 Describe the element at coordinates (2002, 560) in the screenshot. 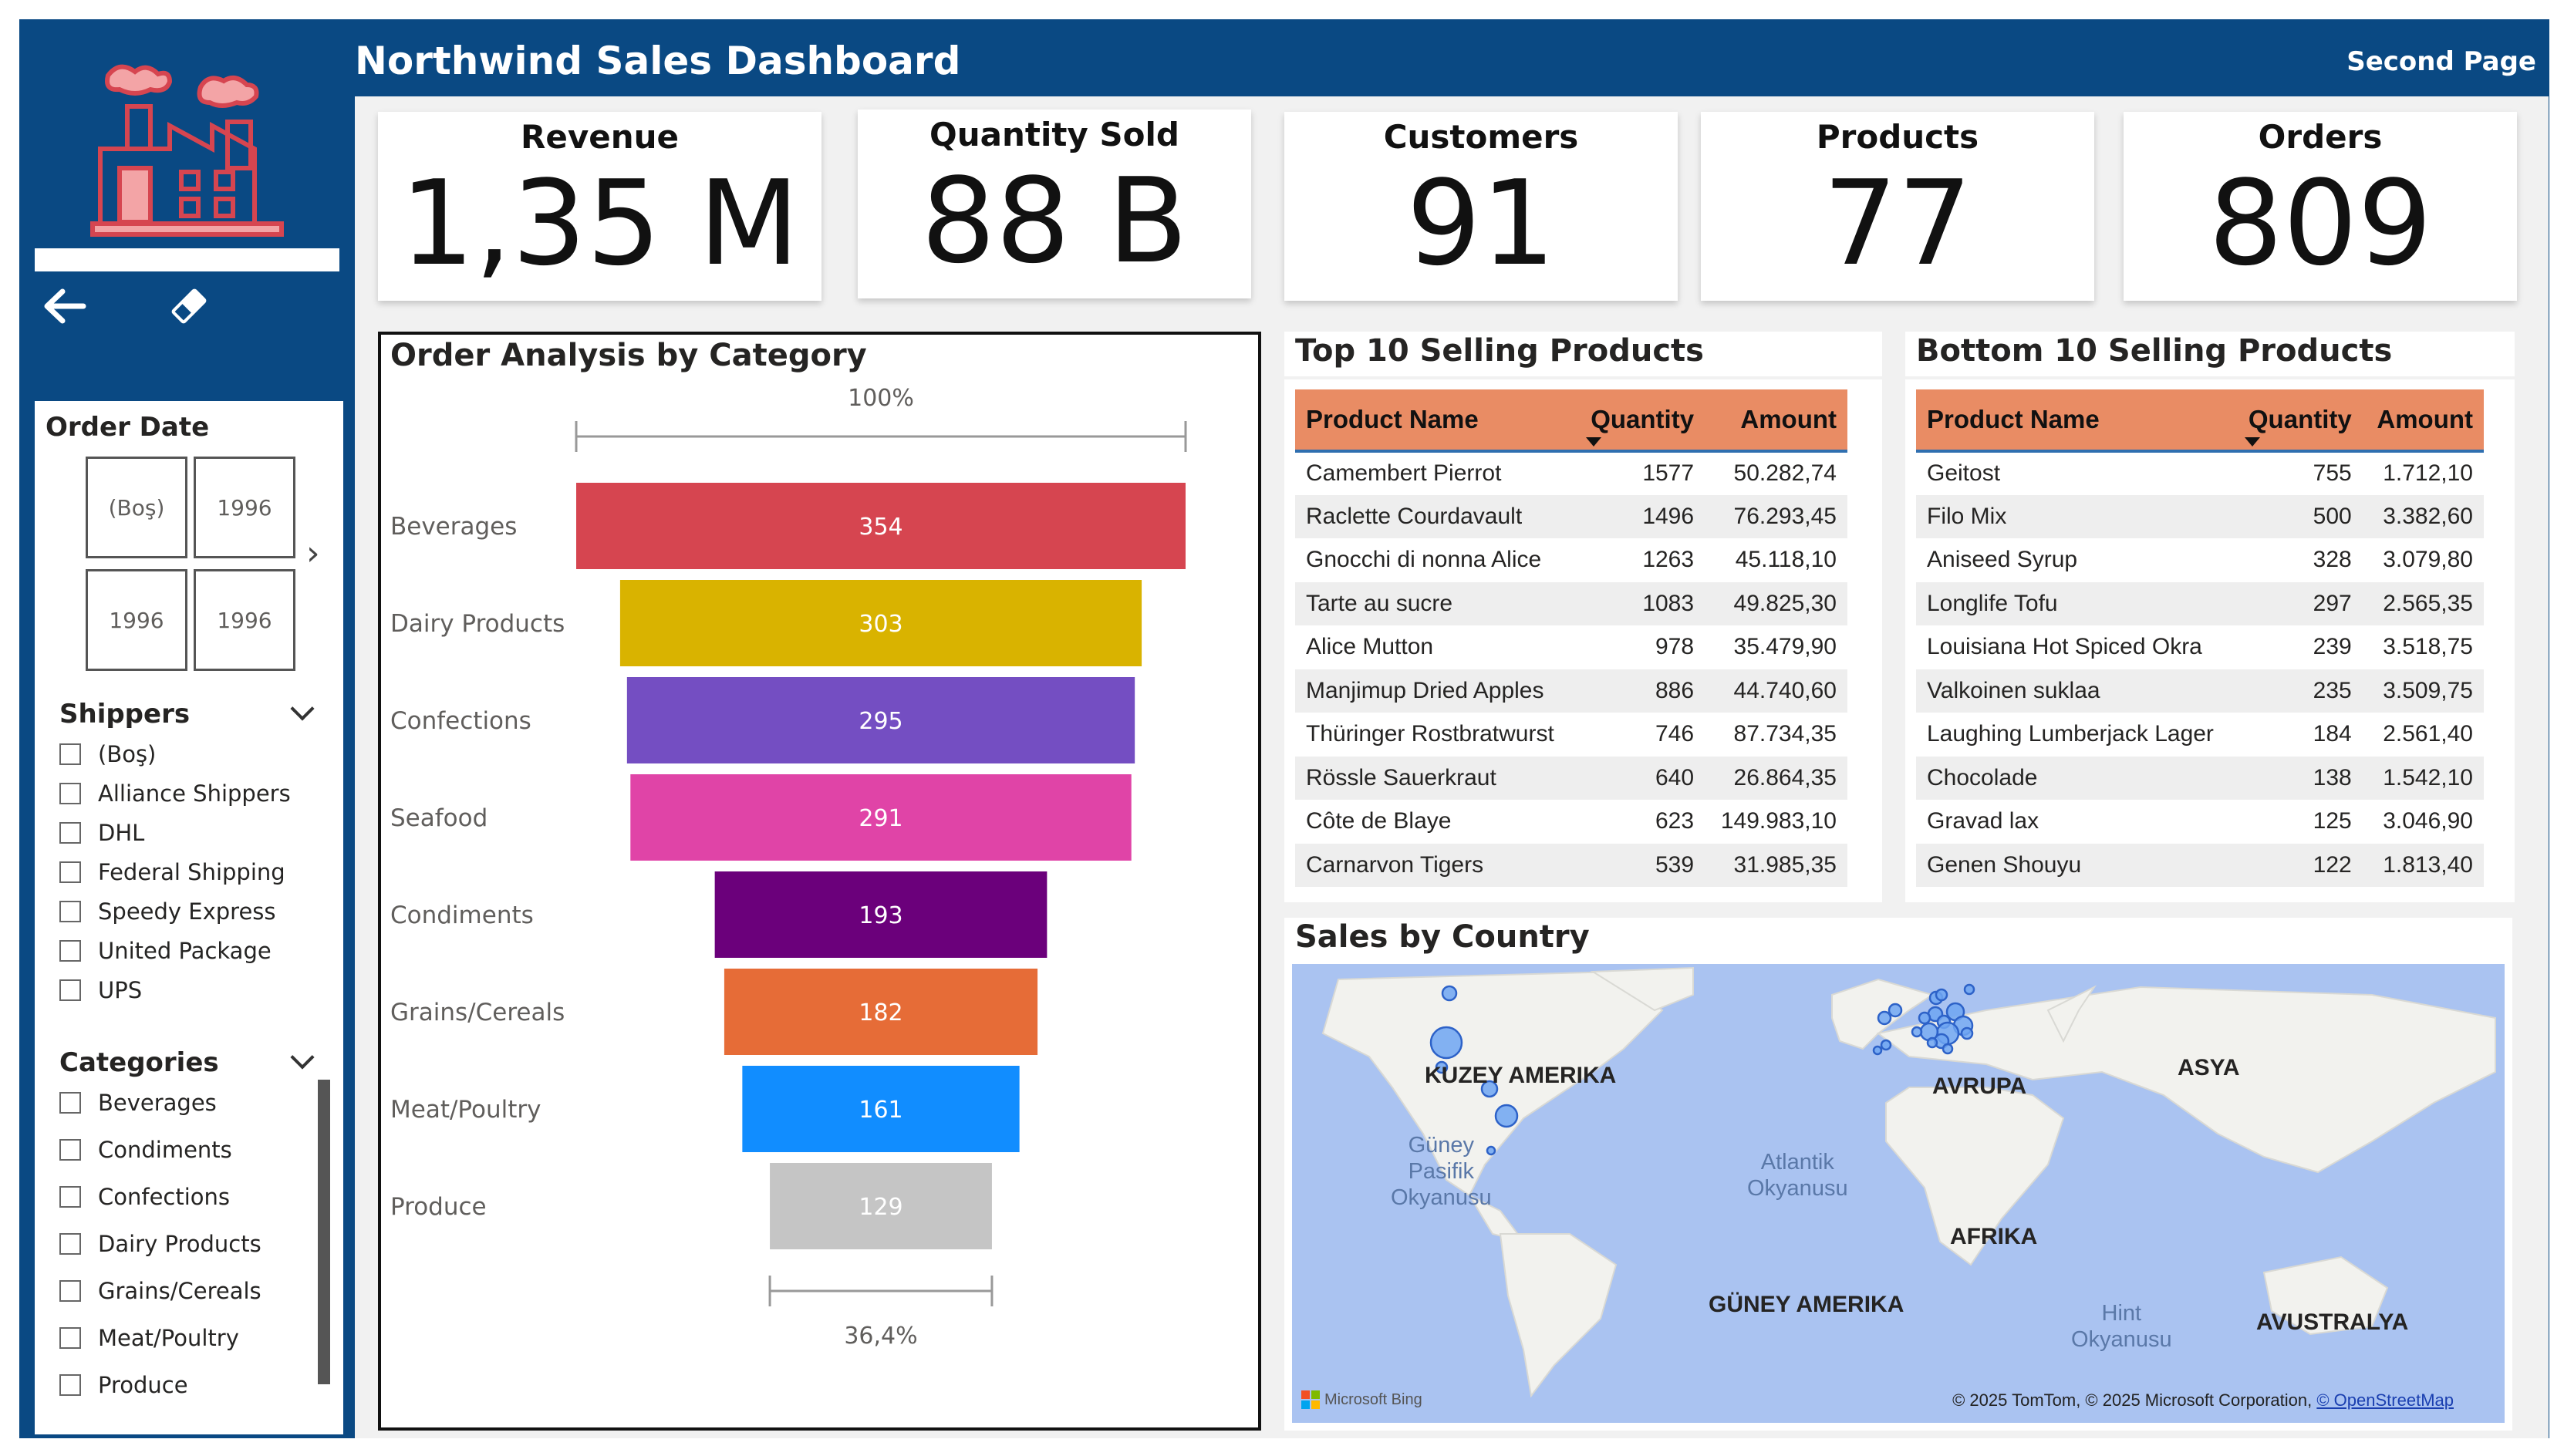

I see `table-cell: Aniseed Syrup` at that location.